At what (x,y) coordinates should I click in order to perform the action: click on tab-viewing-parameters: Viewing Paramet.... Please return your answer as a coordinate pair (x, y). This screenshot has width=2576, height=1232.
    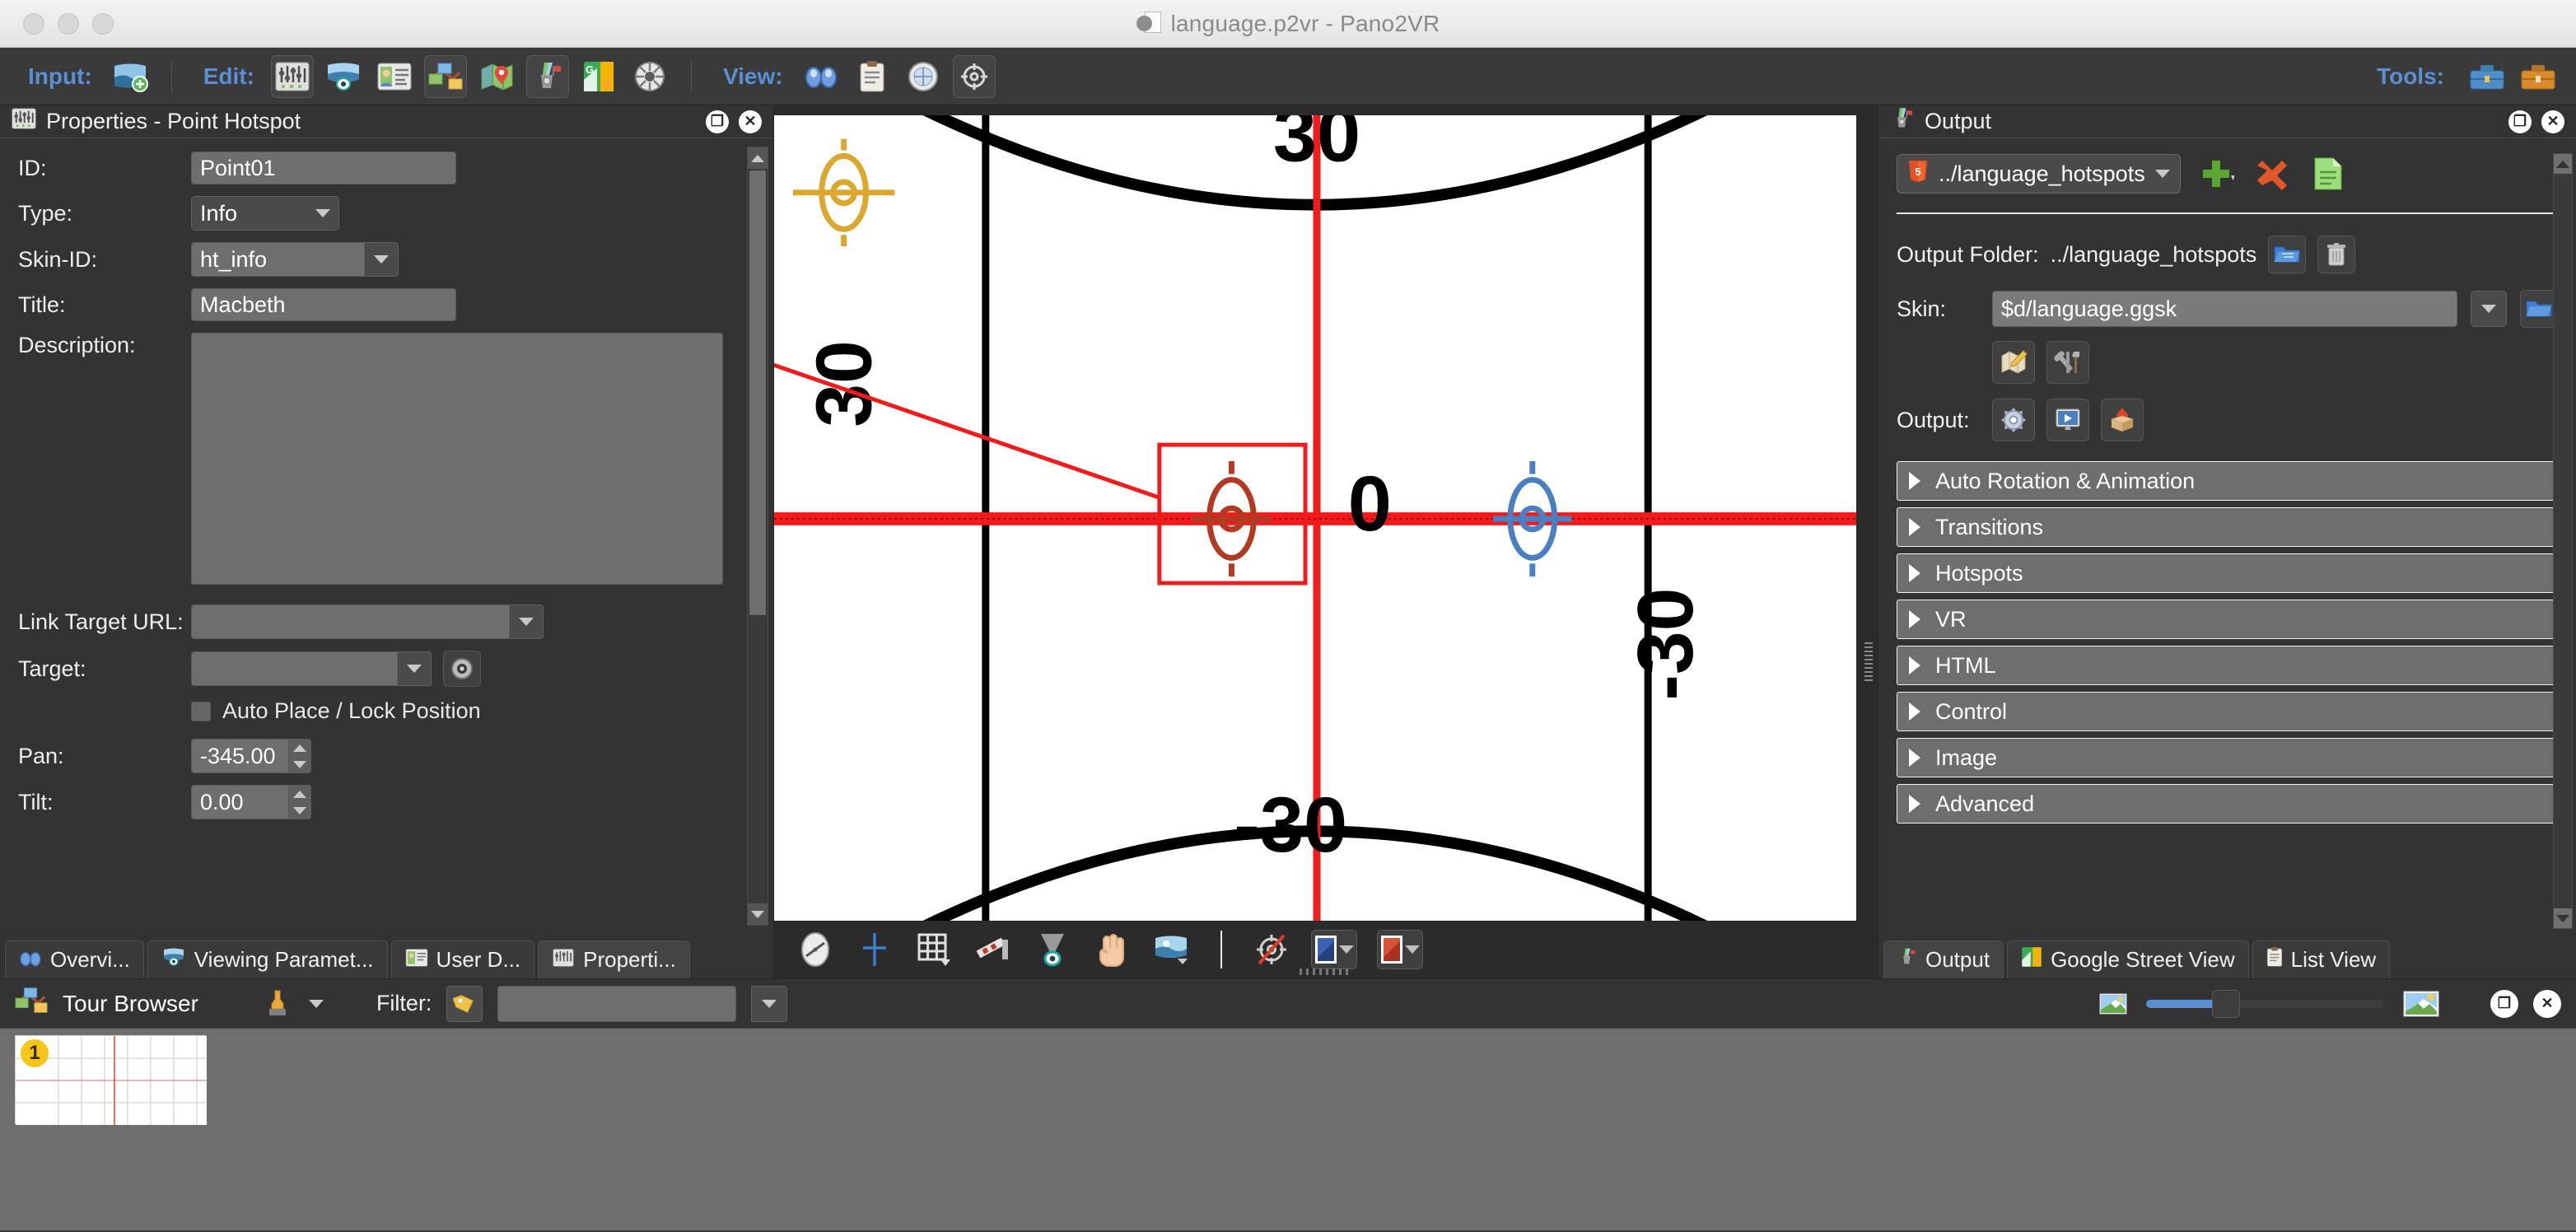
    Looking at the image, I should click on (267, 959).